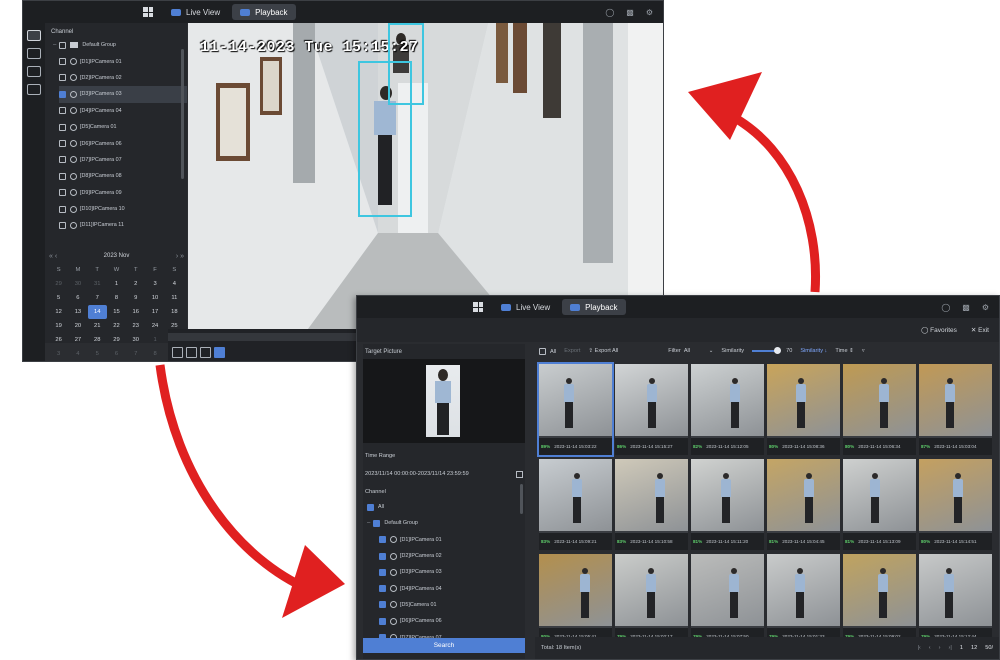 This screenshot has height=660, width=1000. What do you see at coordinates (377, 523) in the screenshot?
I see `group-checkbox` at bounding box center [377, 523].